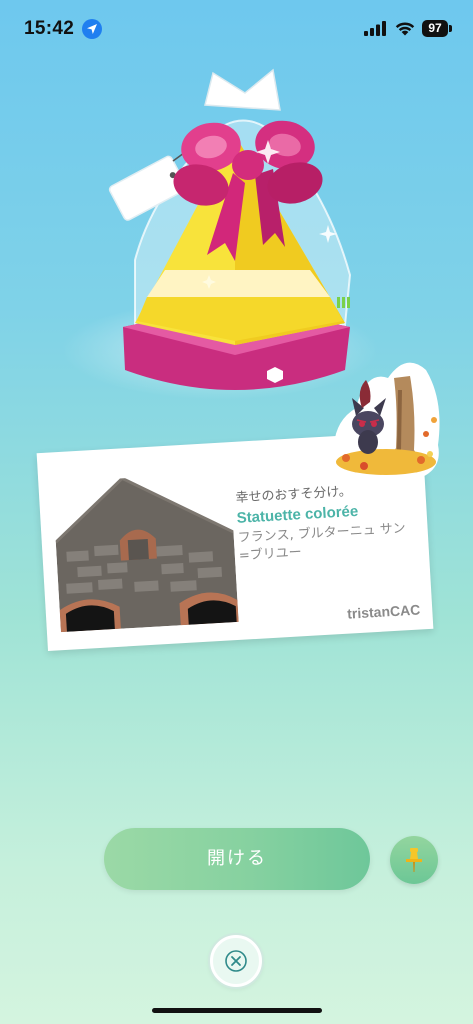 The width and height of the screenshot is (473, 1024). What do you see at coordinates (435, 28) in the screenshot?
I see `battery-level: 97` at bounding box center [435, 28].